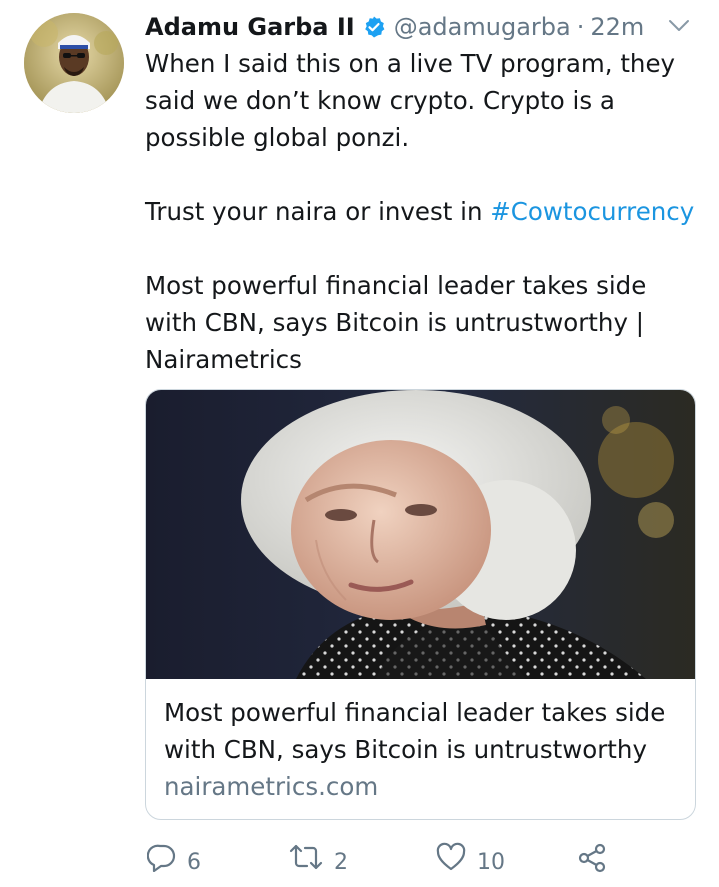 This screenshot has width=719, height=887. What do you see at coordinates (250, 27) in the screenshot?
I see `author-name: Adamu Garba II` at bounding box center [250, 27].